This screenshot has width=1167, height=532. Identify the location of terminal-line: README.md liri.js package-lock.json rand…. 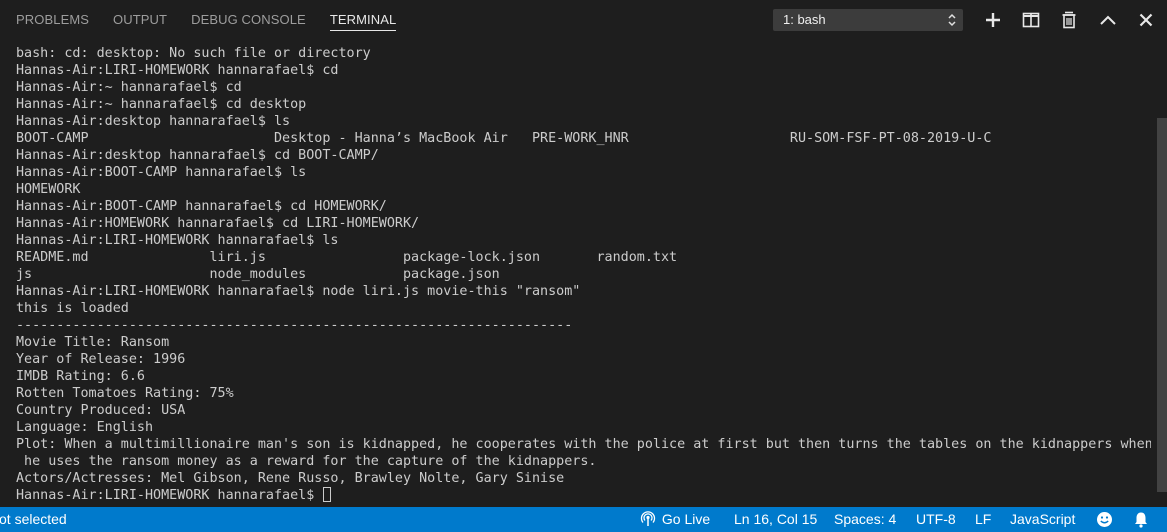
(347, 257).